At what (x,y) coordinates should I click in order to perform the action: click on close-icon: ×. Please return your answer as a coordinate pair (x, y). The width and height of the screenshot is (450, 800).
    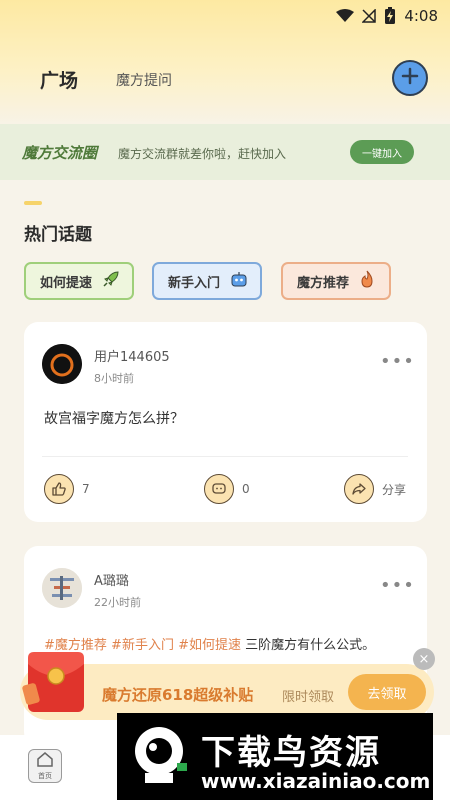
    Looking at the image, I should click on (424, 659).